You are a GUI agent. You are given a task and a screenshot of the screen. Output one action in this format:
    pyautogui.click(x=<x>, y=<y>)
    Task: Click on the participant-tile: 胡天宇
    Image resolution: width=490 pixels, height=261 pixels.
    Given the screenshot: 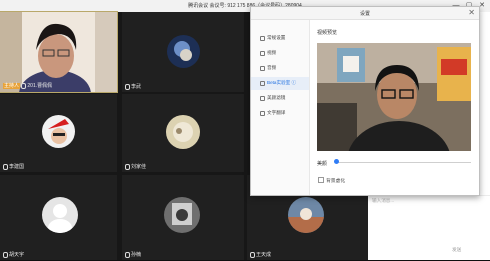 What is the action you would take?
    pyautogui.click(x=58, y=217)
    